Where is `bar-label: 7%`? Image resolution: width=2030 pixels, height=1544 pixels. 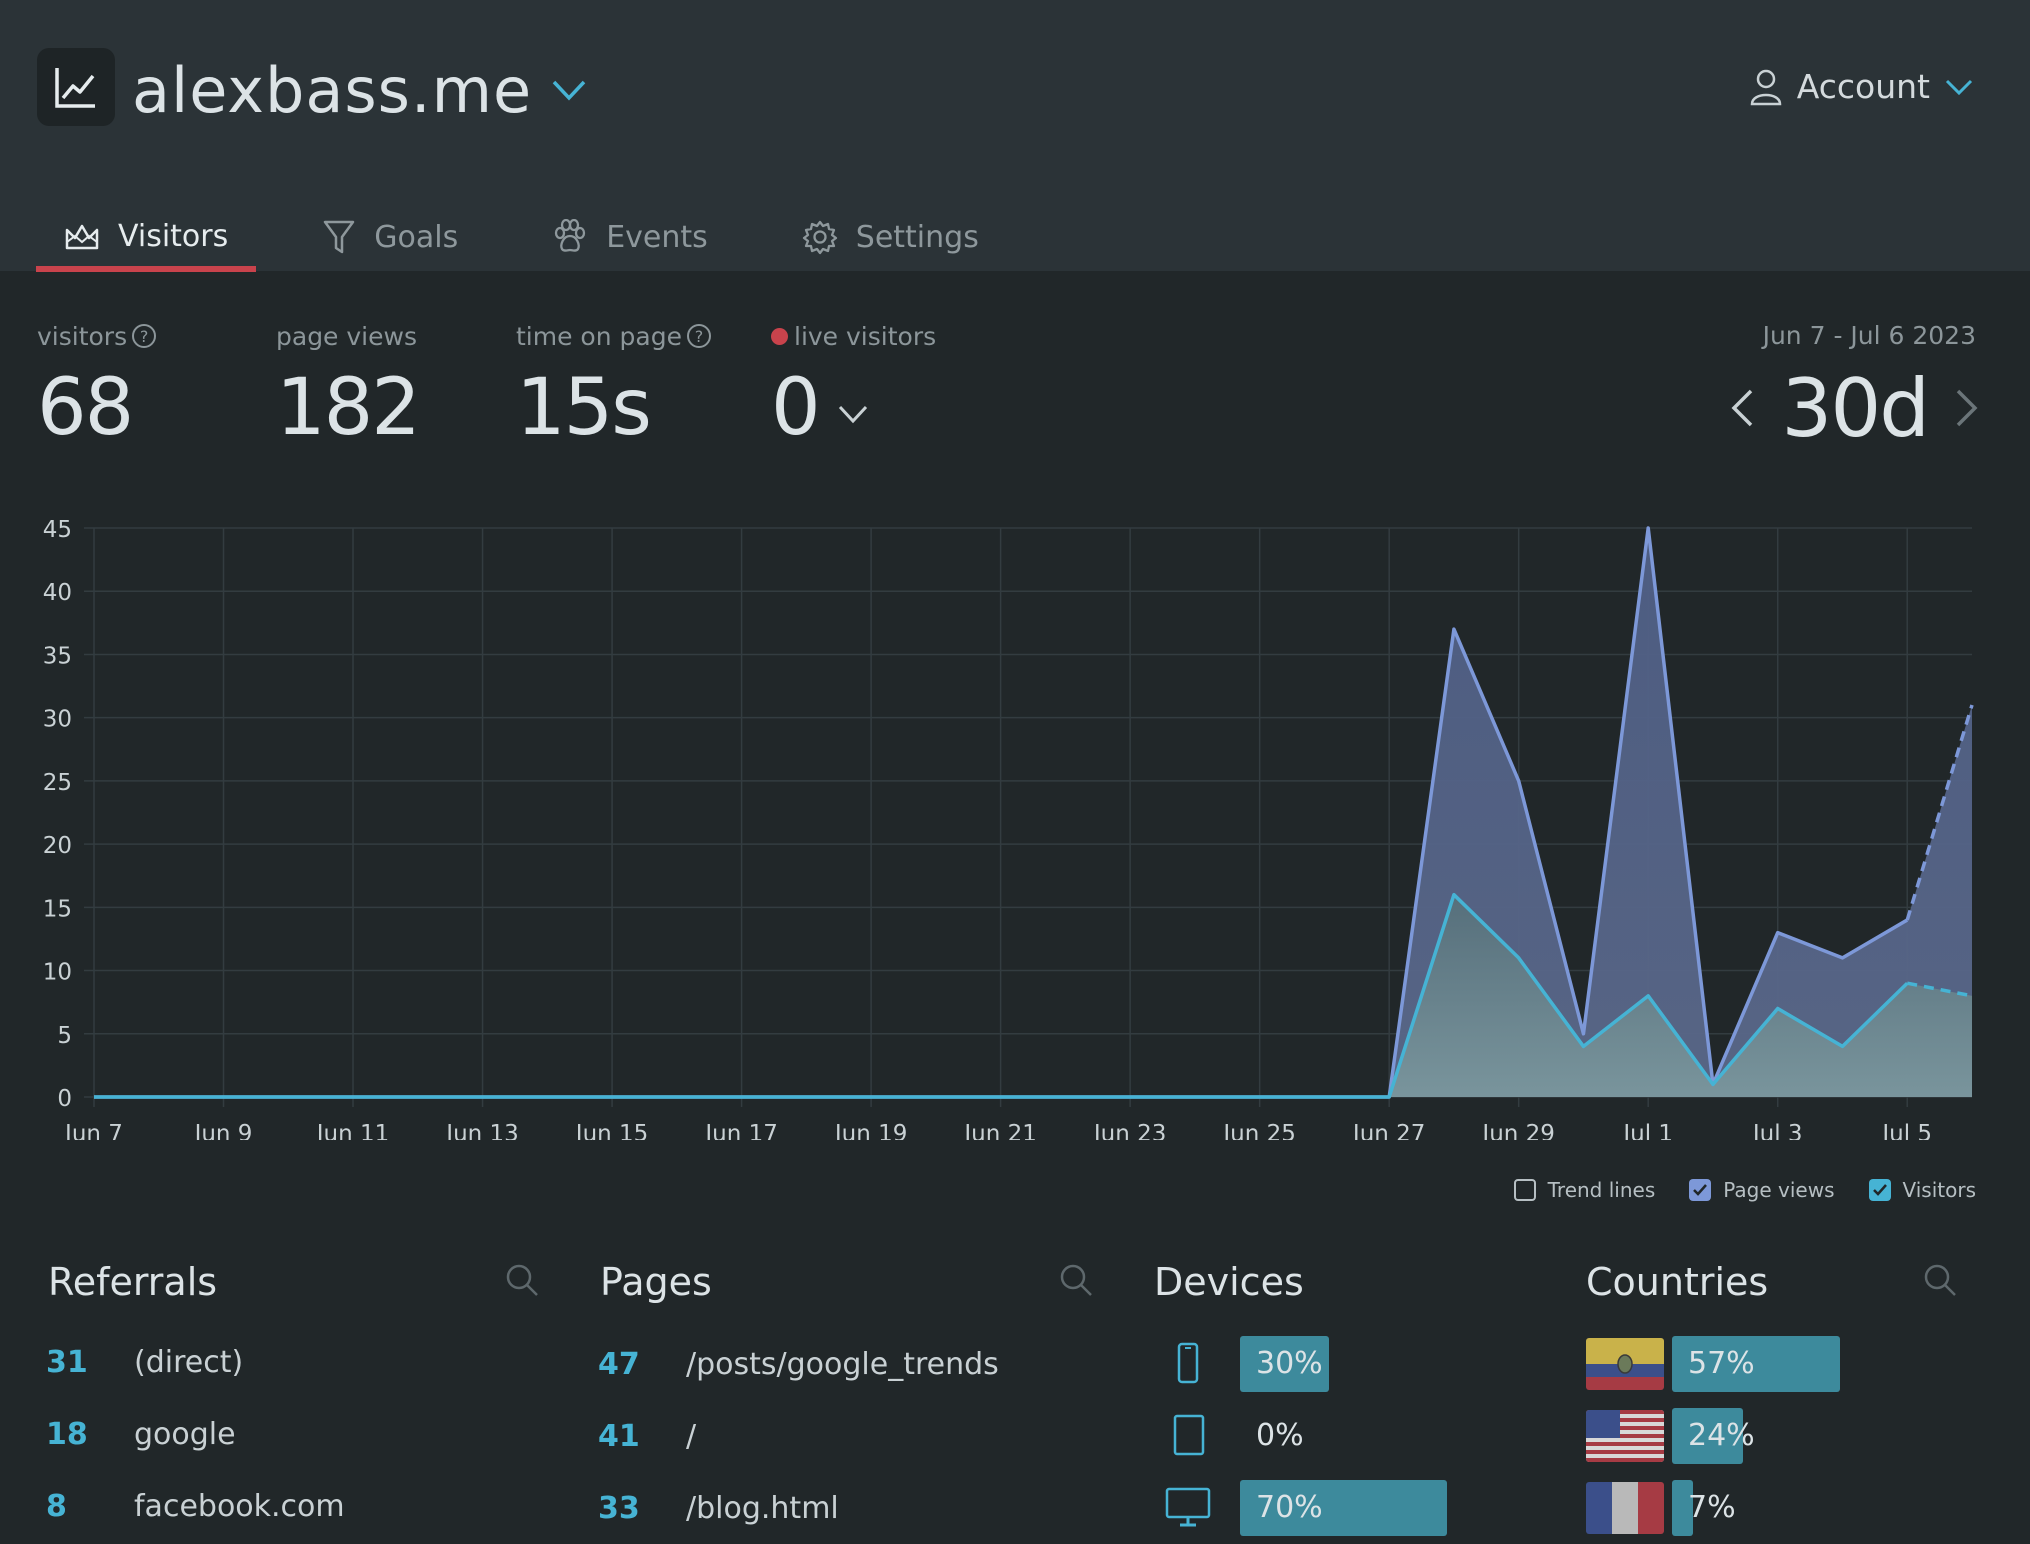 bar-label: 7% is located at coordinates (1712, 1507).